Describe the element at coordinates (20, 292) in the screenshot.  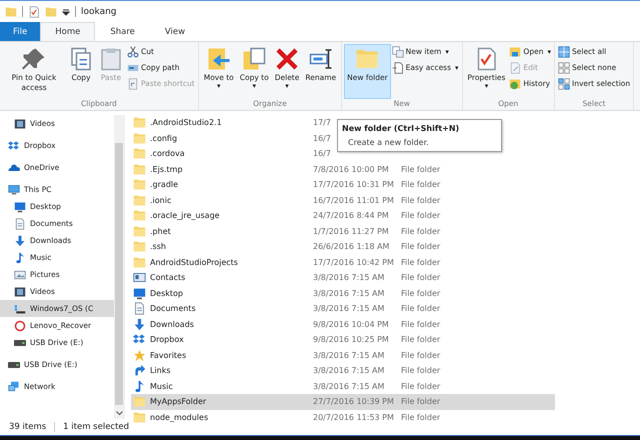
I see `film-icon` at that location.